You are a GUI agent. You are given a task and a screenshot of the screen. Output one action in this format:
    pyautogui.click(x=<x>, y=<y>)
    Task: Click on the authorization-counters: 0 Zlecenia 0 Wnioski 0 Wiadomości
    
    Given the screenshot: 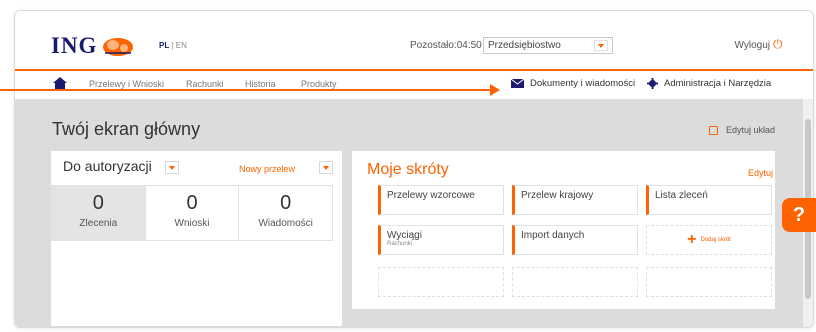 What is the action you would take?
    pyautogui.click(x=192, y=213)
    